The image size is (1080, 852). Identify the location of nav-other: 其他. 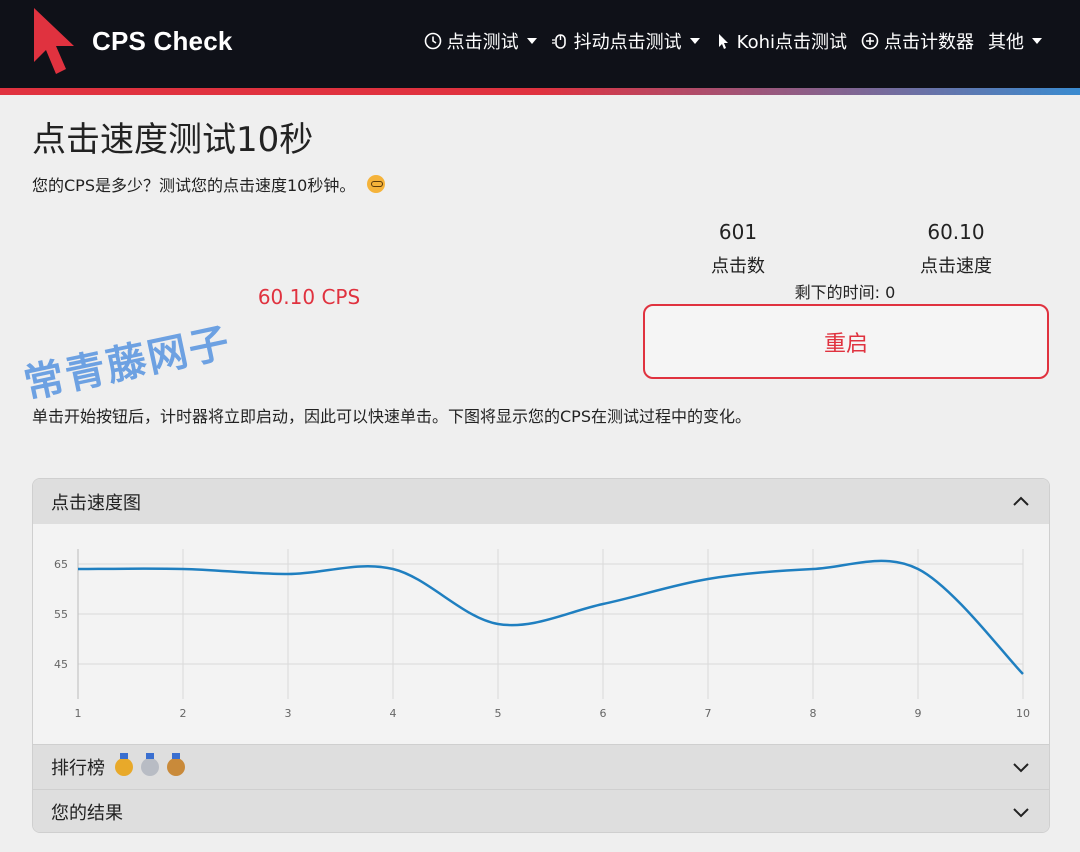
(1015, 41).